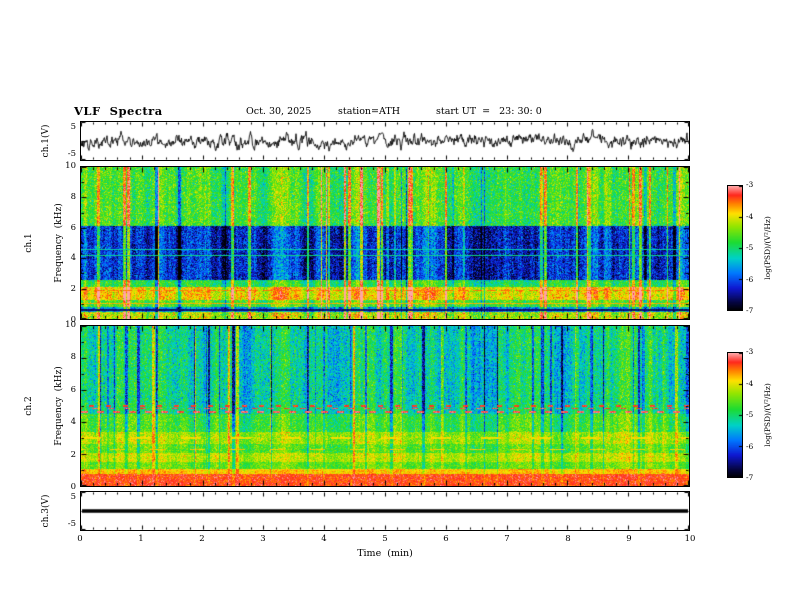 This screenshot has height=612, width=792. I want to click on date-label: Oct. 30, 2025, so click(279, 111).